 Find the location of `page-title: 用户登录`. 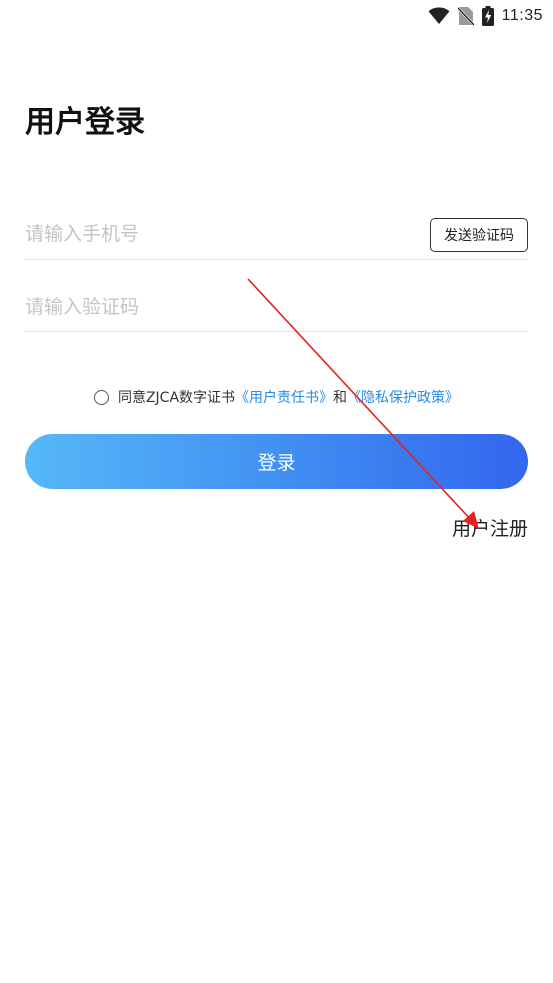

page-title: 用户登录 is located at coordinates (85, 122).